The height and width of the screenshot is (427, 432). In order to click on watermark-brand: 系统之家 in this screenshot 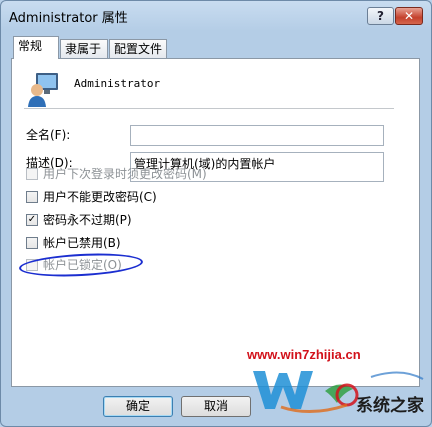, I will do `click(390, 406)`.